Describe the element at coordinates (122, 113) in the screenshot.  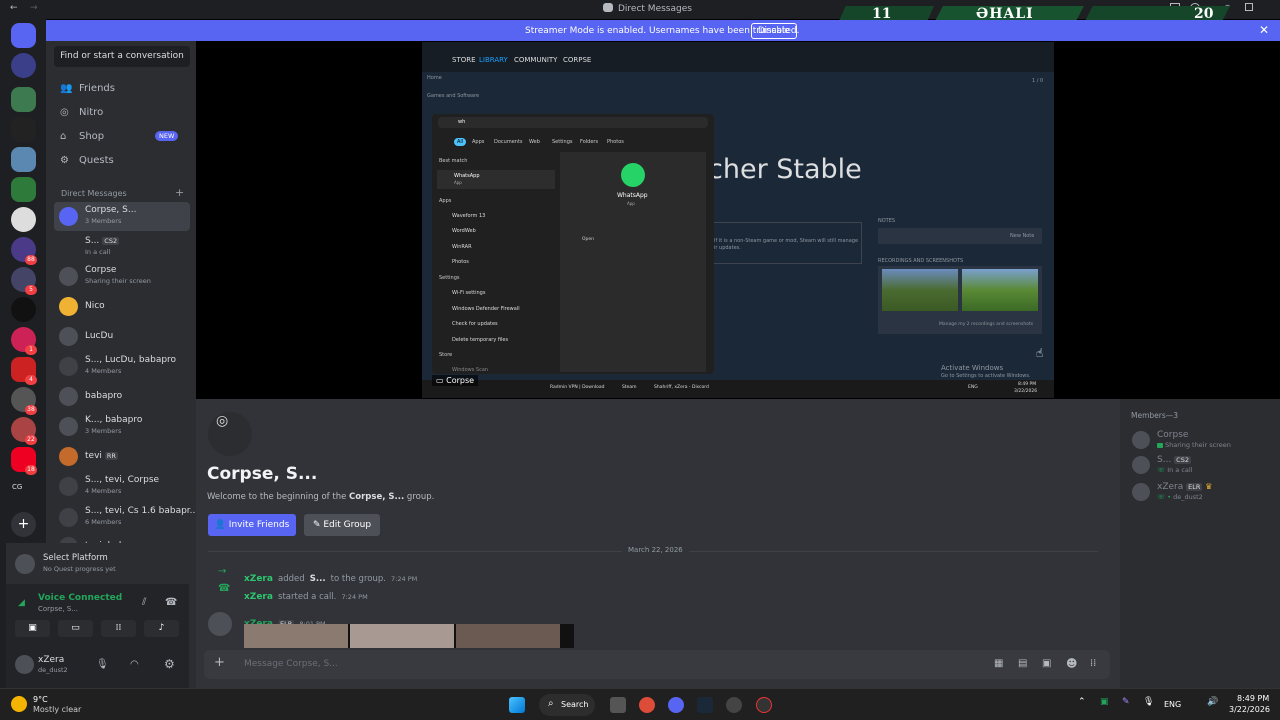
I see `nav-nitro: ◎ Nitro` at that location.